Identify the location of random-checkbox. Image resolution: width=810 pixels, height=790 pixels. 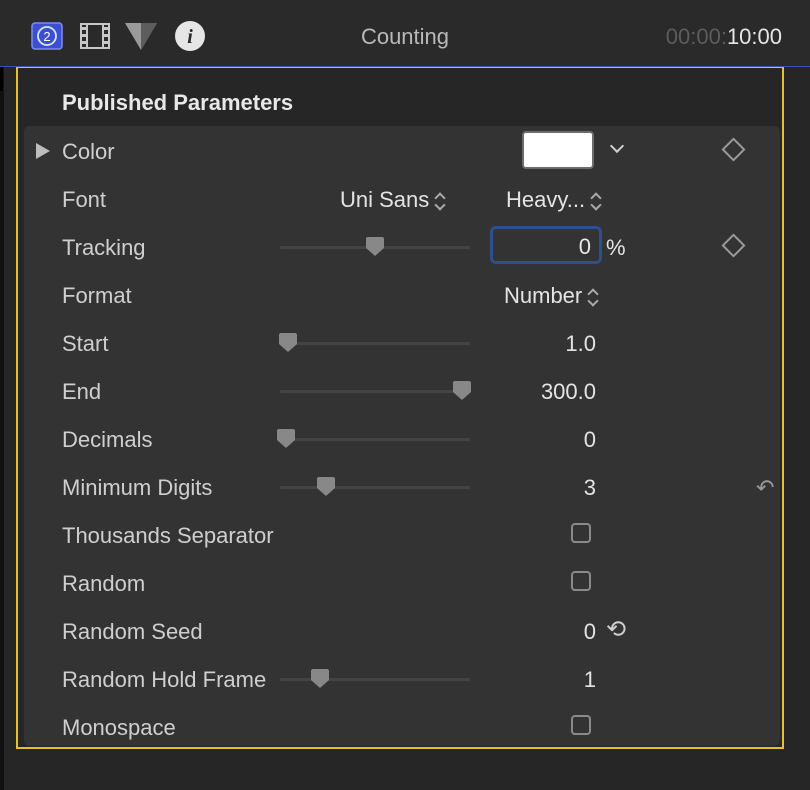
(581, 581).